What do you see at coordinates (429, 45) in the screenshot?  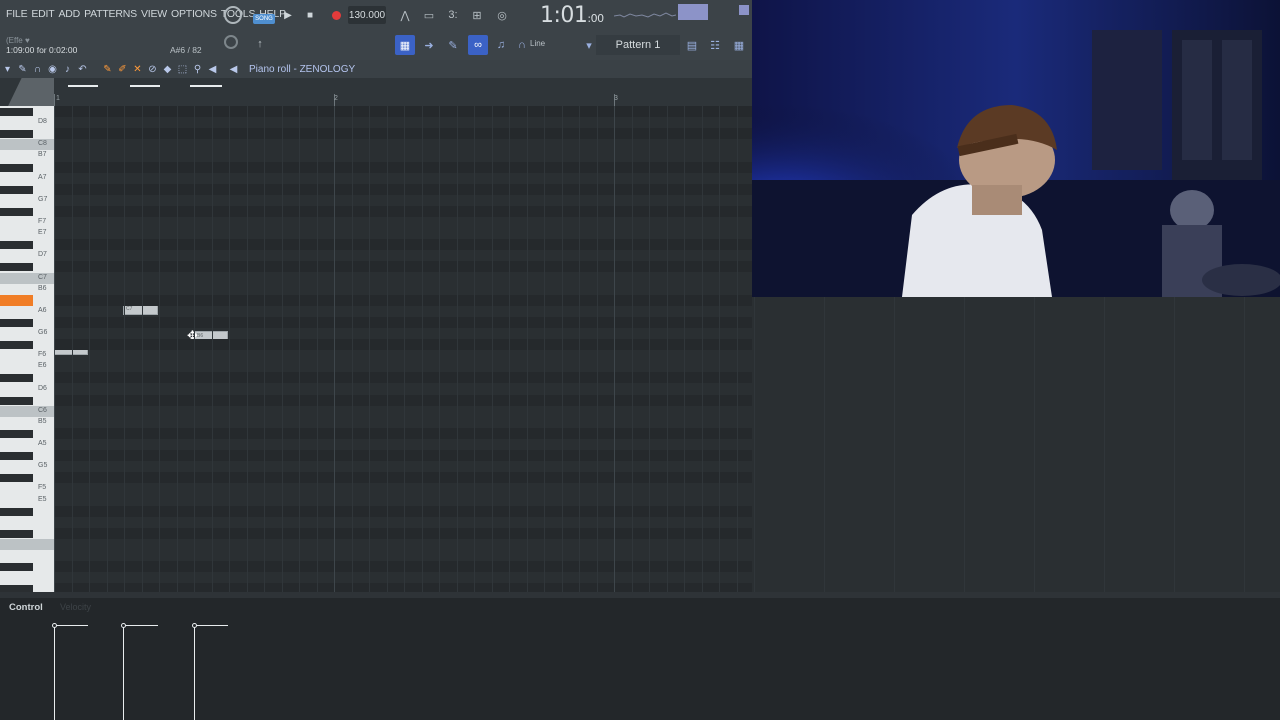 I see `arrow-right-icon: ➜` at bounding box center [429, 45].